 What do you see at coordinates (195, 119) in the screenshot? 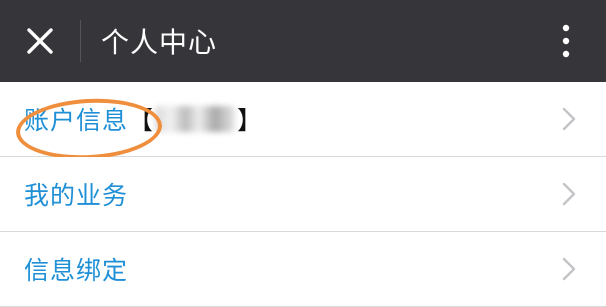
I see `blurred-account-name` at bounding box center [195, 119].